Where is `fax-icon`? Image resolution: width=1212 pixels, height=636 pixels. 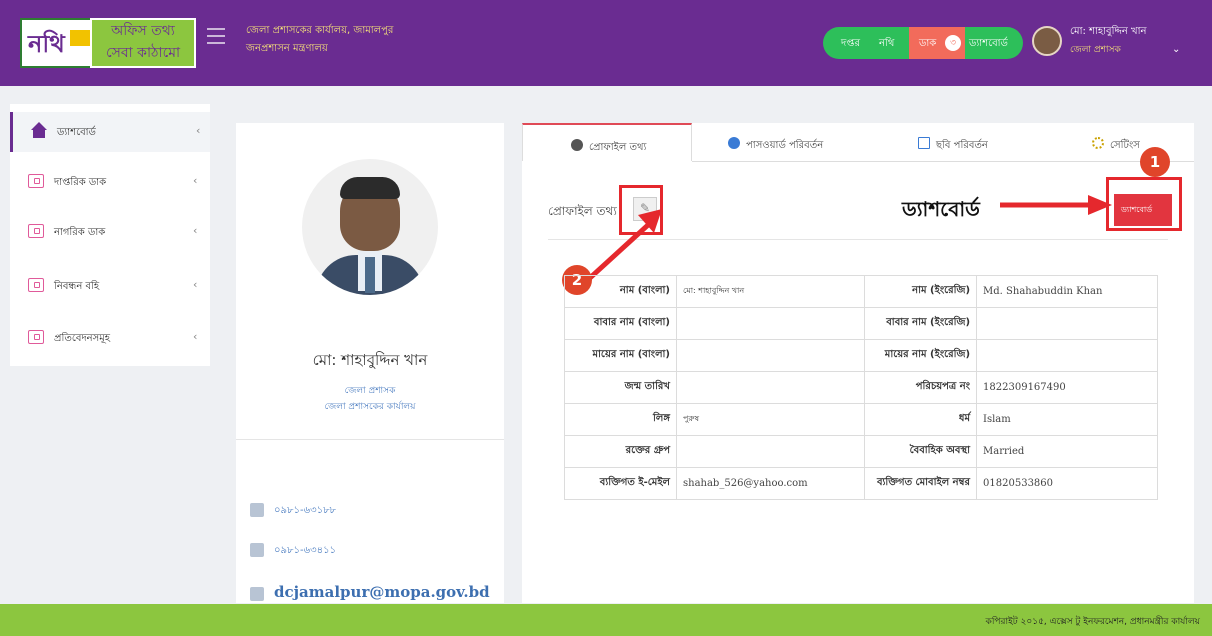
fax-icon is located at coordinates (257, 550).